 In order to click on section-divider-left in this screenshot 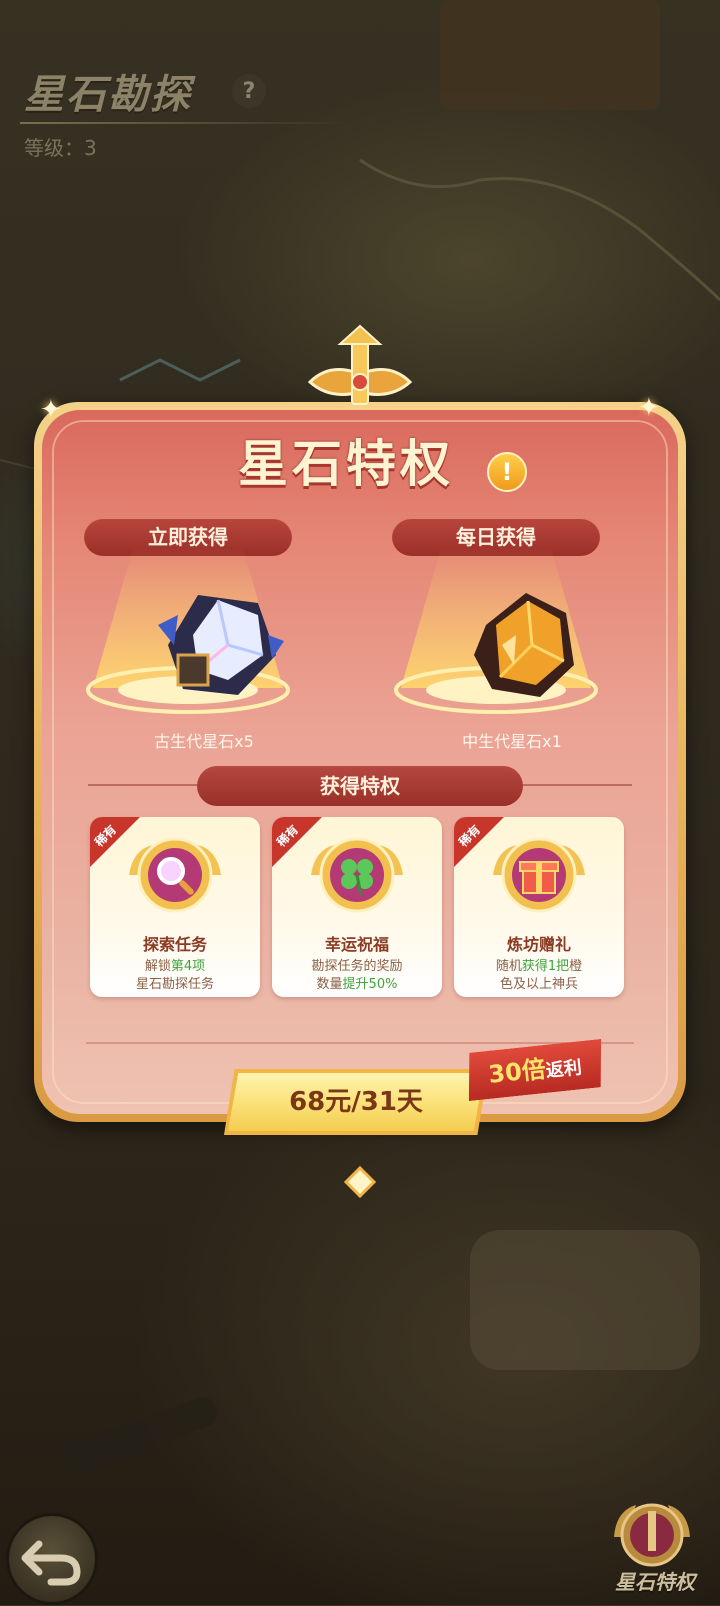, I will do `click(143, 785)`.